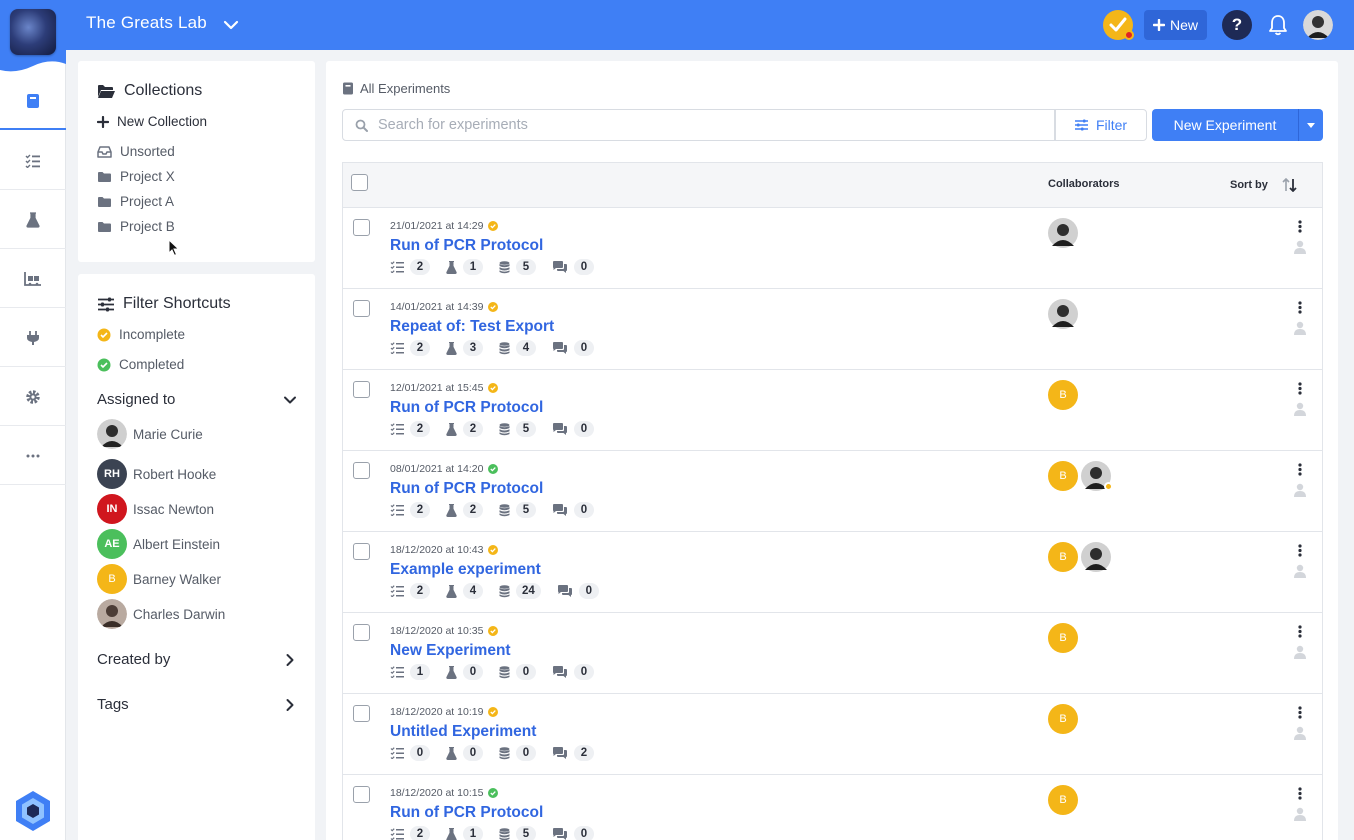 The height and width of the screenshot is (840, 1354). Describe the element at coordinates (1237, 25) in the screenshot. I see `help-button: ?` at that location.